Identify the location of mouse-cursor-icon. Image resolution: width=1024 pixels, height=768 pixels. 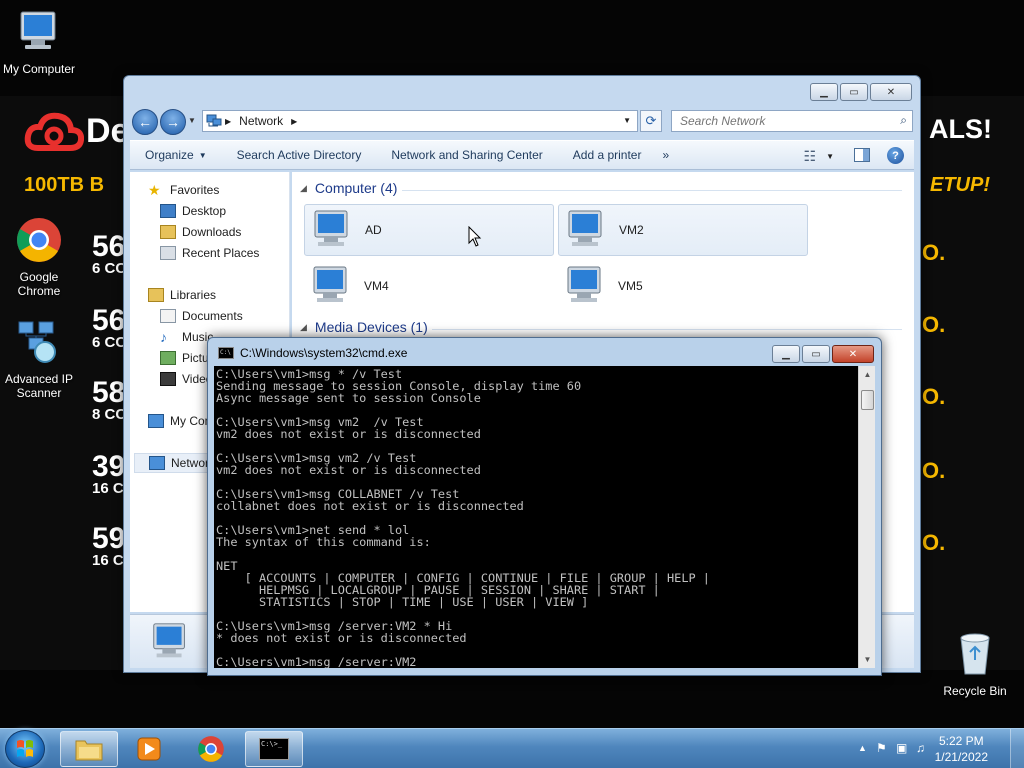
(475, 236).